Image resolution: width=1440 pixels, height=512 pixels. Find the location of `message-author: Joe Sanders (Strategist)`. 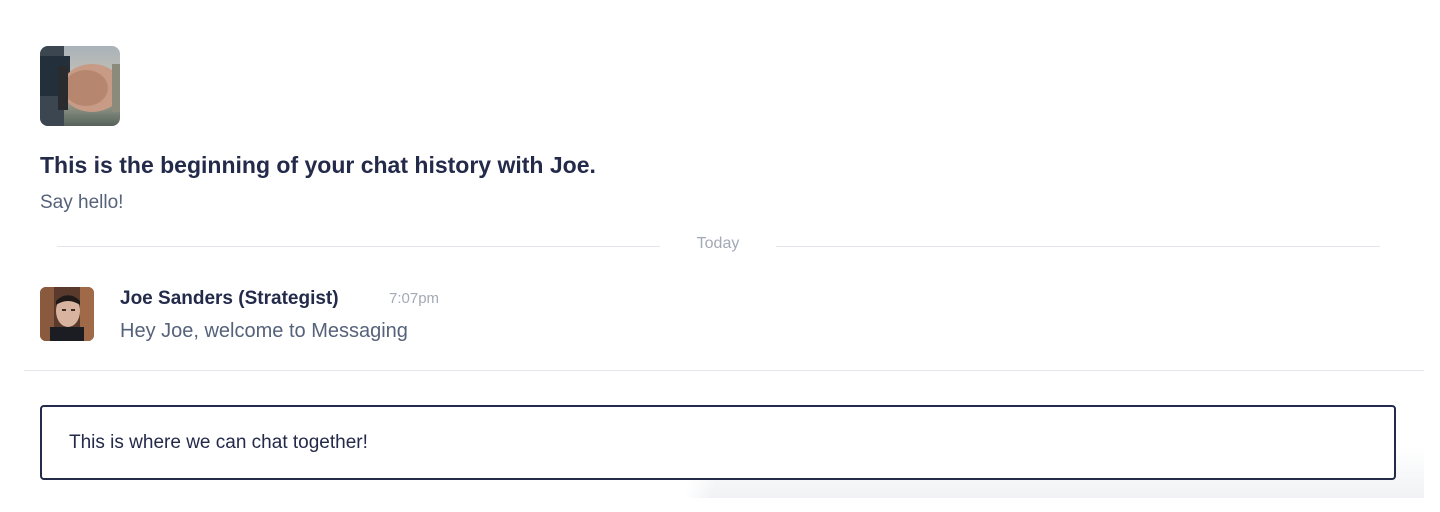

message-author: Joe Sanders (Strategist) is located at coordinates (229, 298).